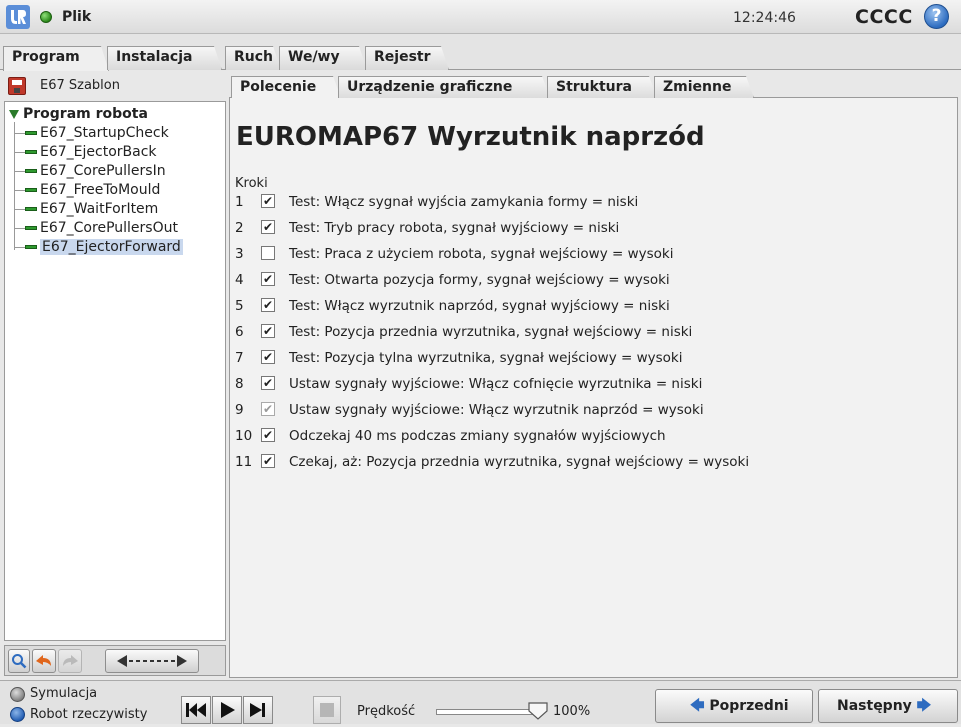 This screenshot has height=727, width=961. Describe the element at coordinates (764, 18) in the screenshot. I see `clock: 12:24:46` at that location.